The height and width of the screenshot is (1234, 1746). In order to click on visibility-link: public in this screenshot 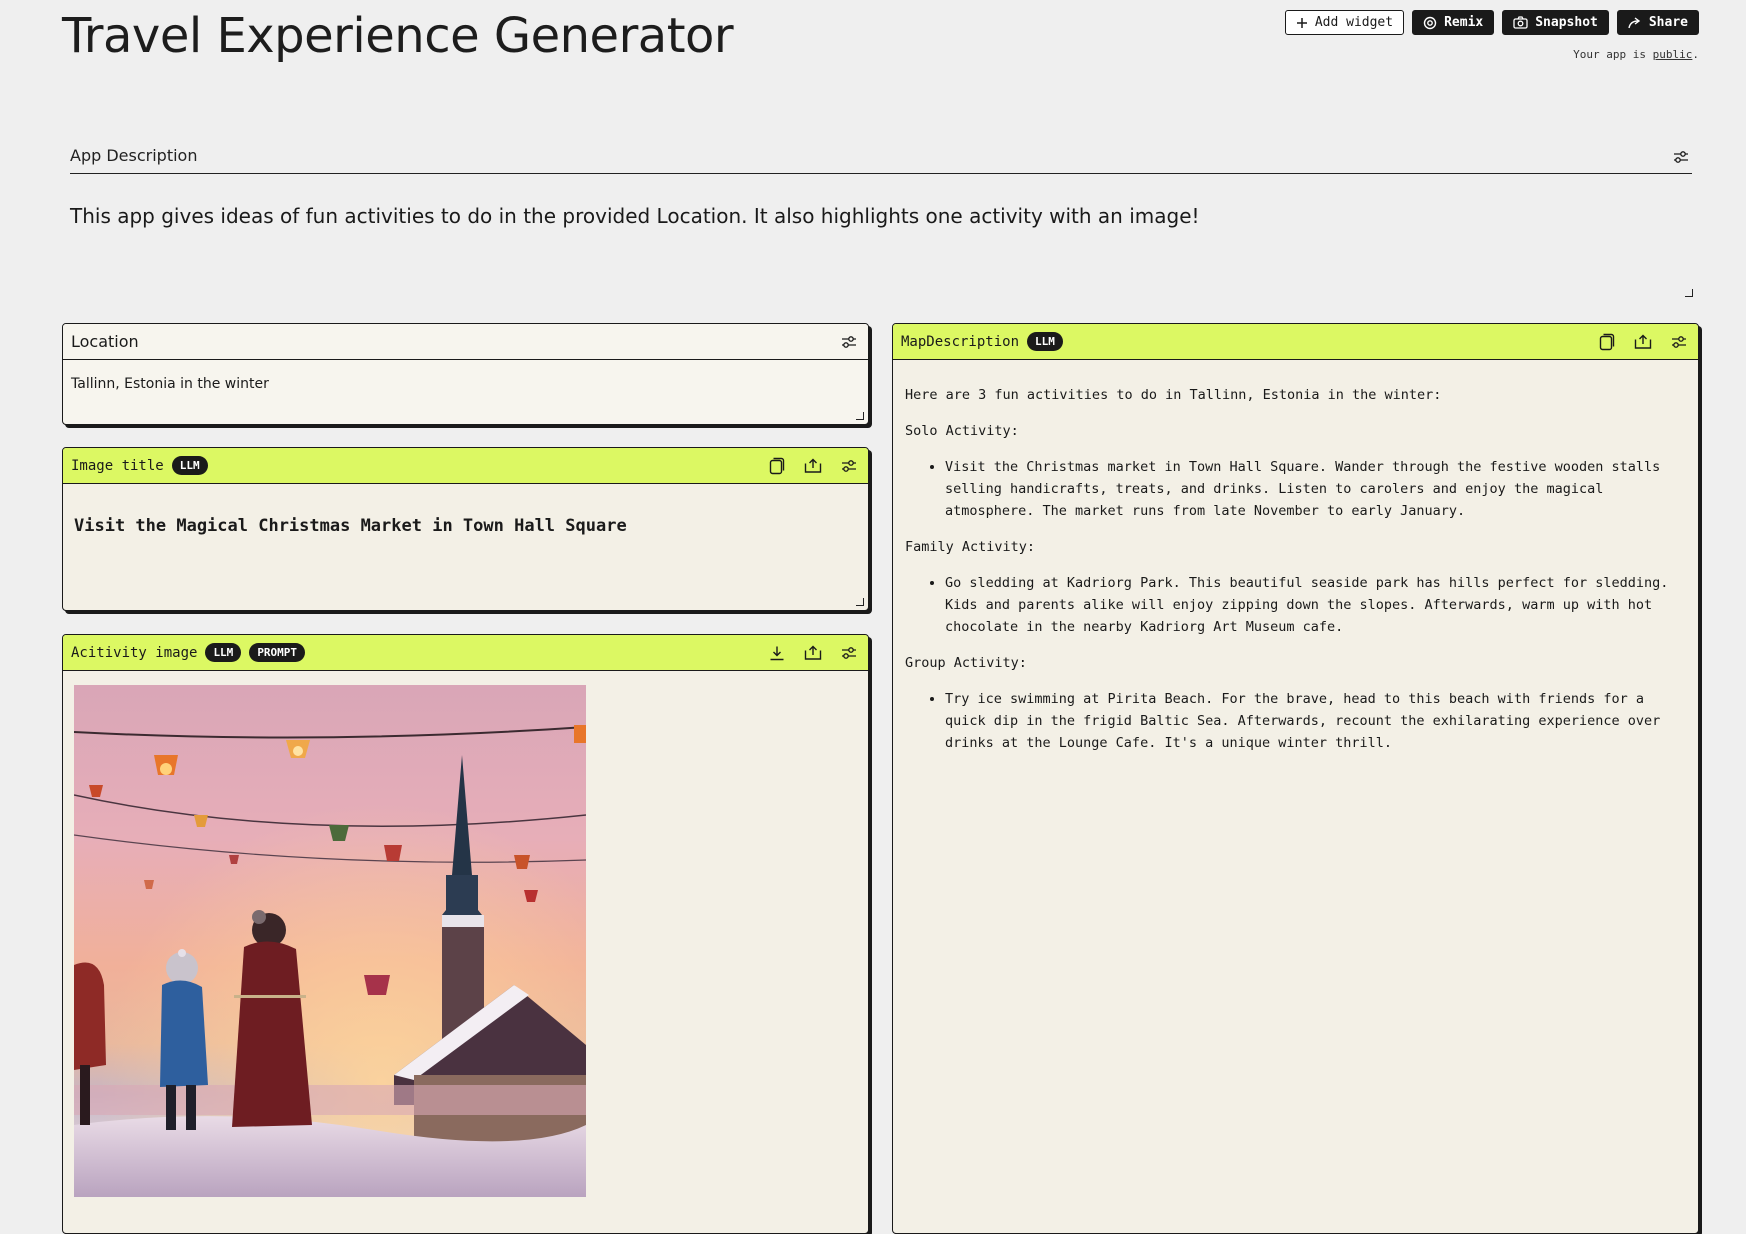, I will do `click(1673, 54)`.